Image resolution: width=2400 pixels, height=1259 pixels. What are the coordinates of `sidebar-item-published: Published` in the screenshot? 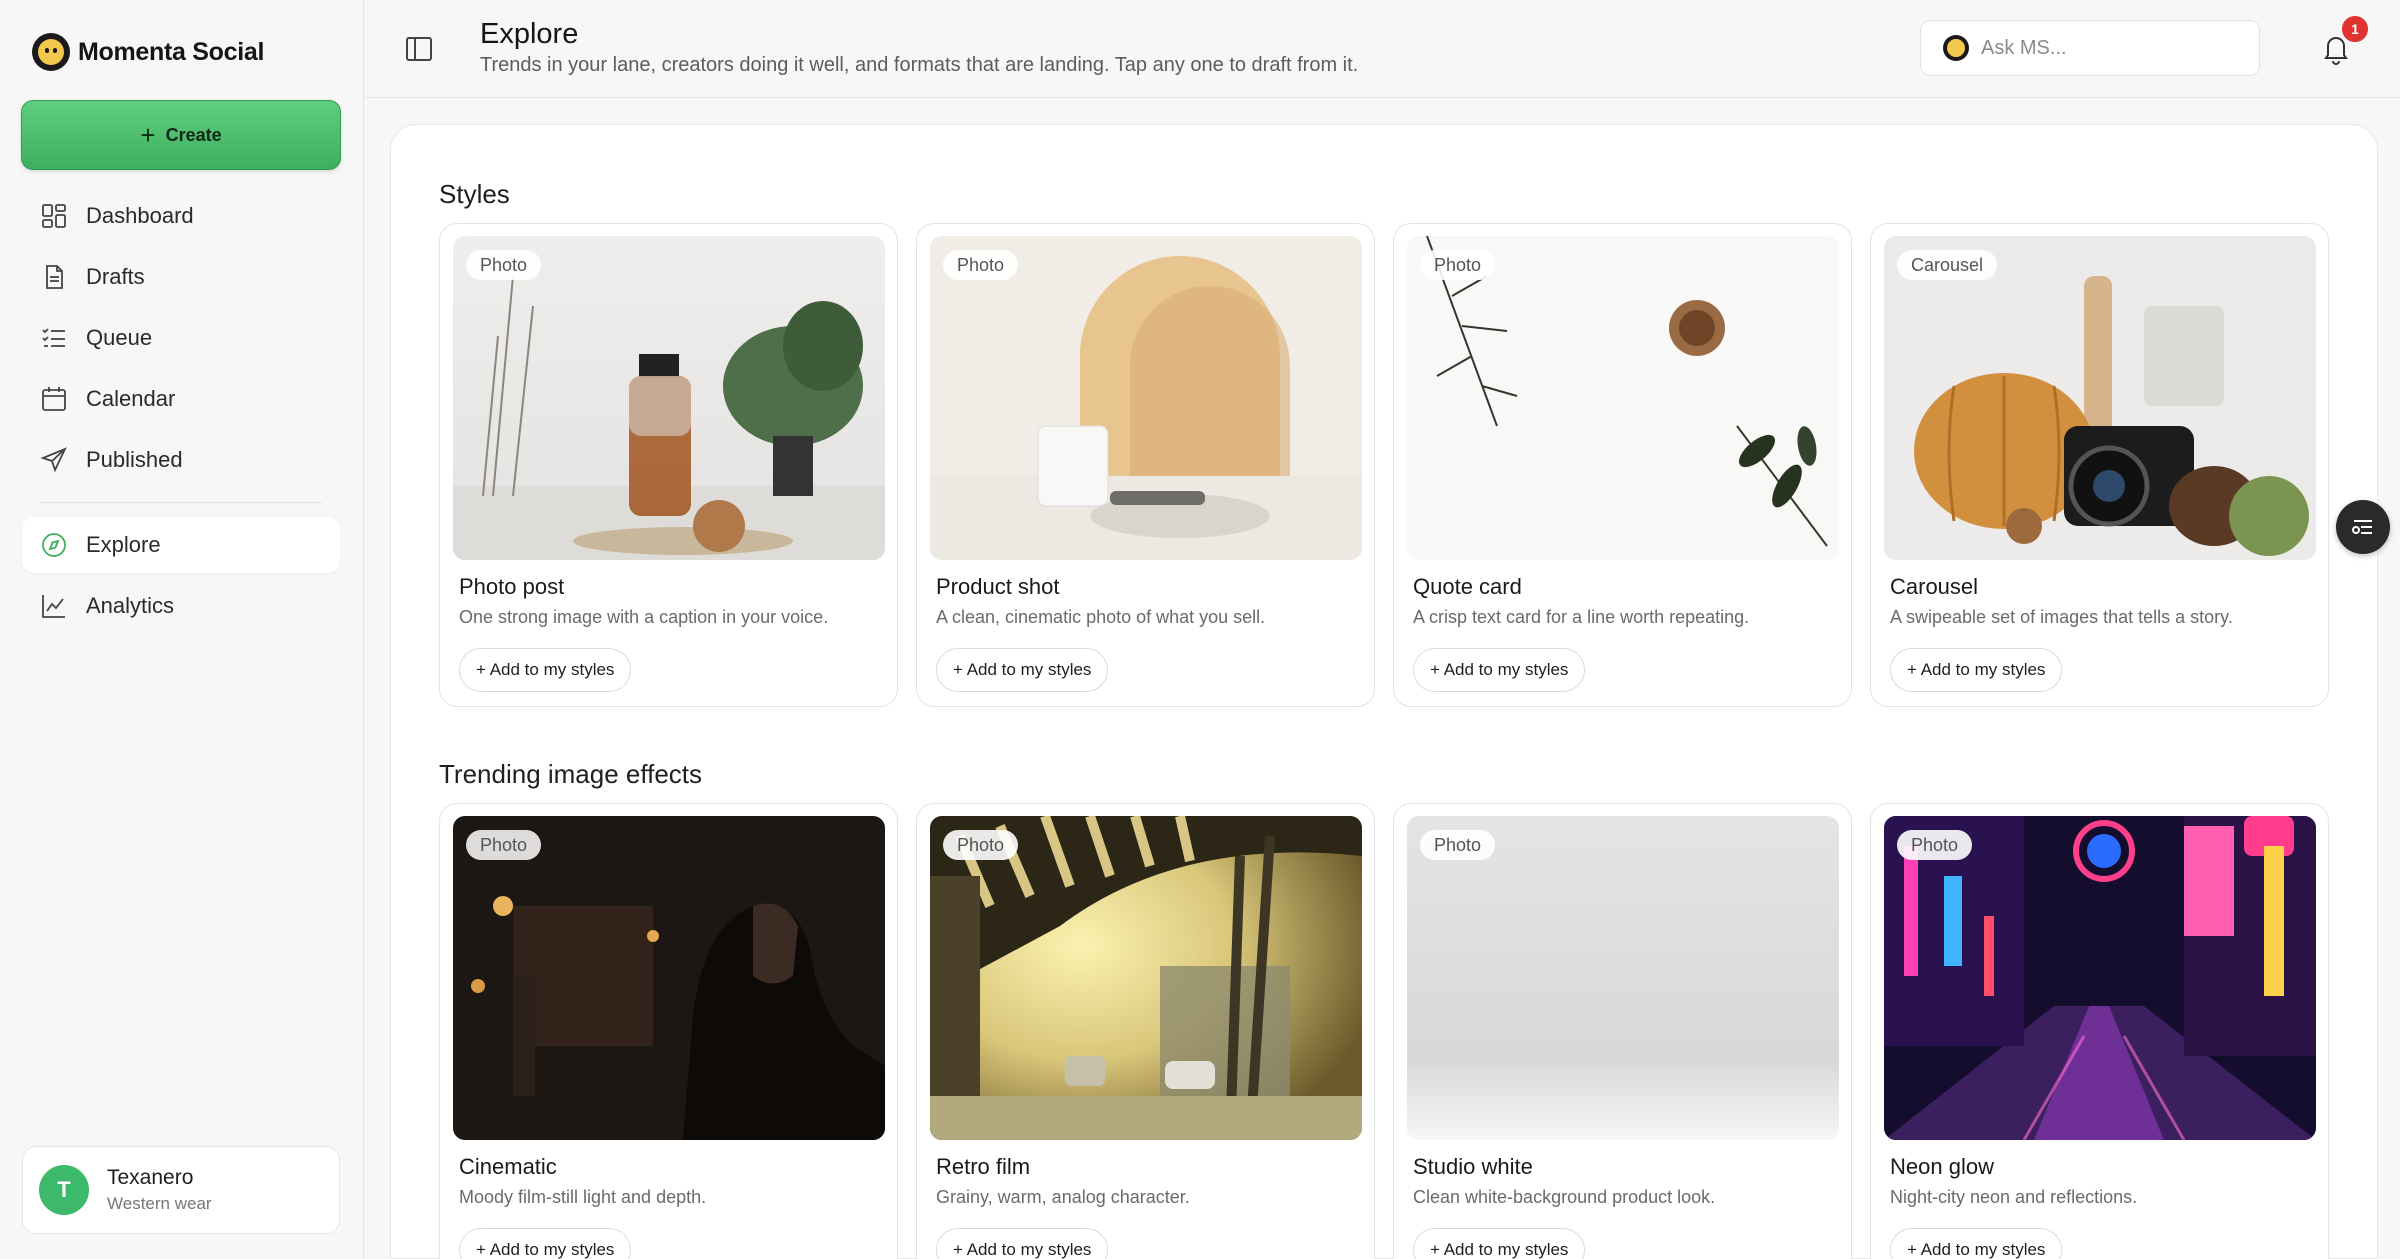 It's located at (181, 460).